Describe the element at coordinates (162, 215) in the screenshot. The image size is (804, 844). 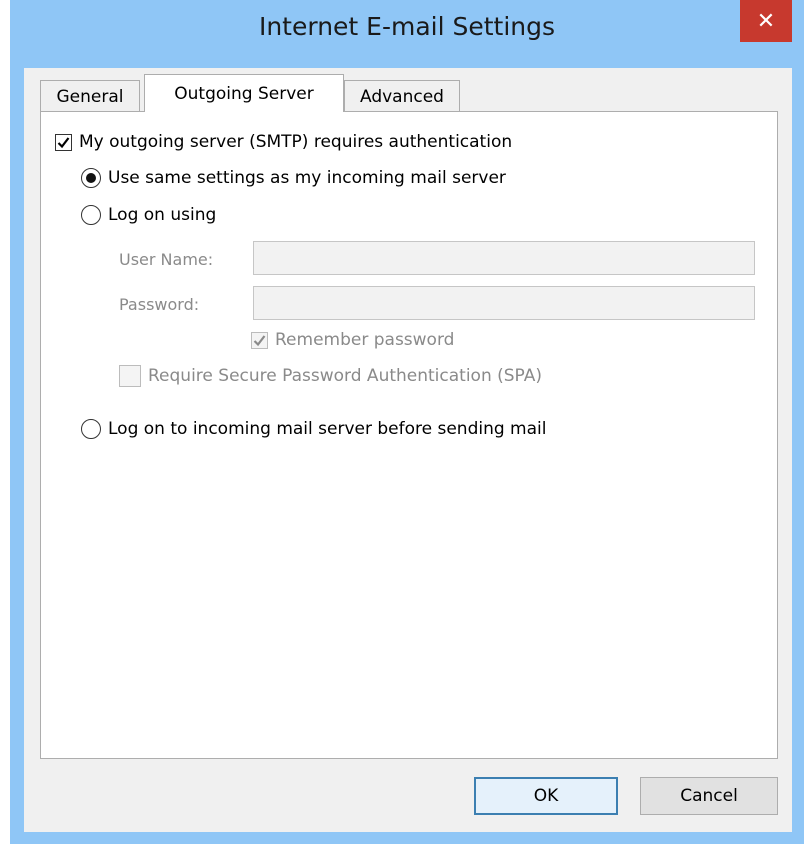
I see `radio-log-on-using-label: Log on using` at that location.